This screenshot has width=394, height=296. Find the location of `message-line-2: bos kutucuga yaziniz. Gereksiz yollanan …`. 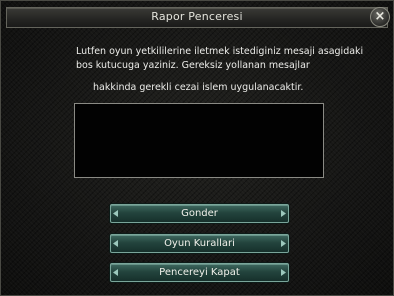

message-line-2: bos kutucuga yaziniz. Gereksiz yollanan … is located at coordinates (193, 65).